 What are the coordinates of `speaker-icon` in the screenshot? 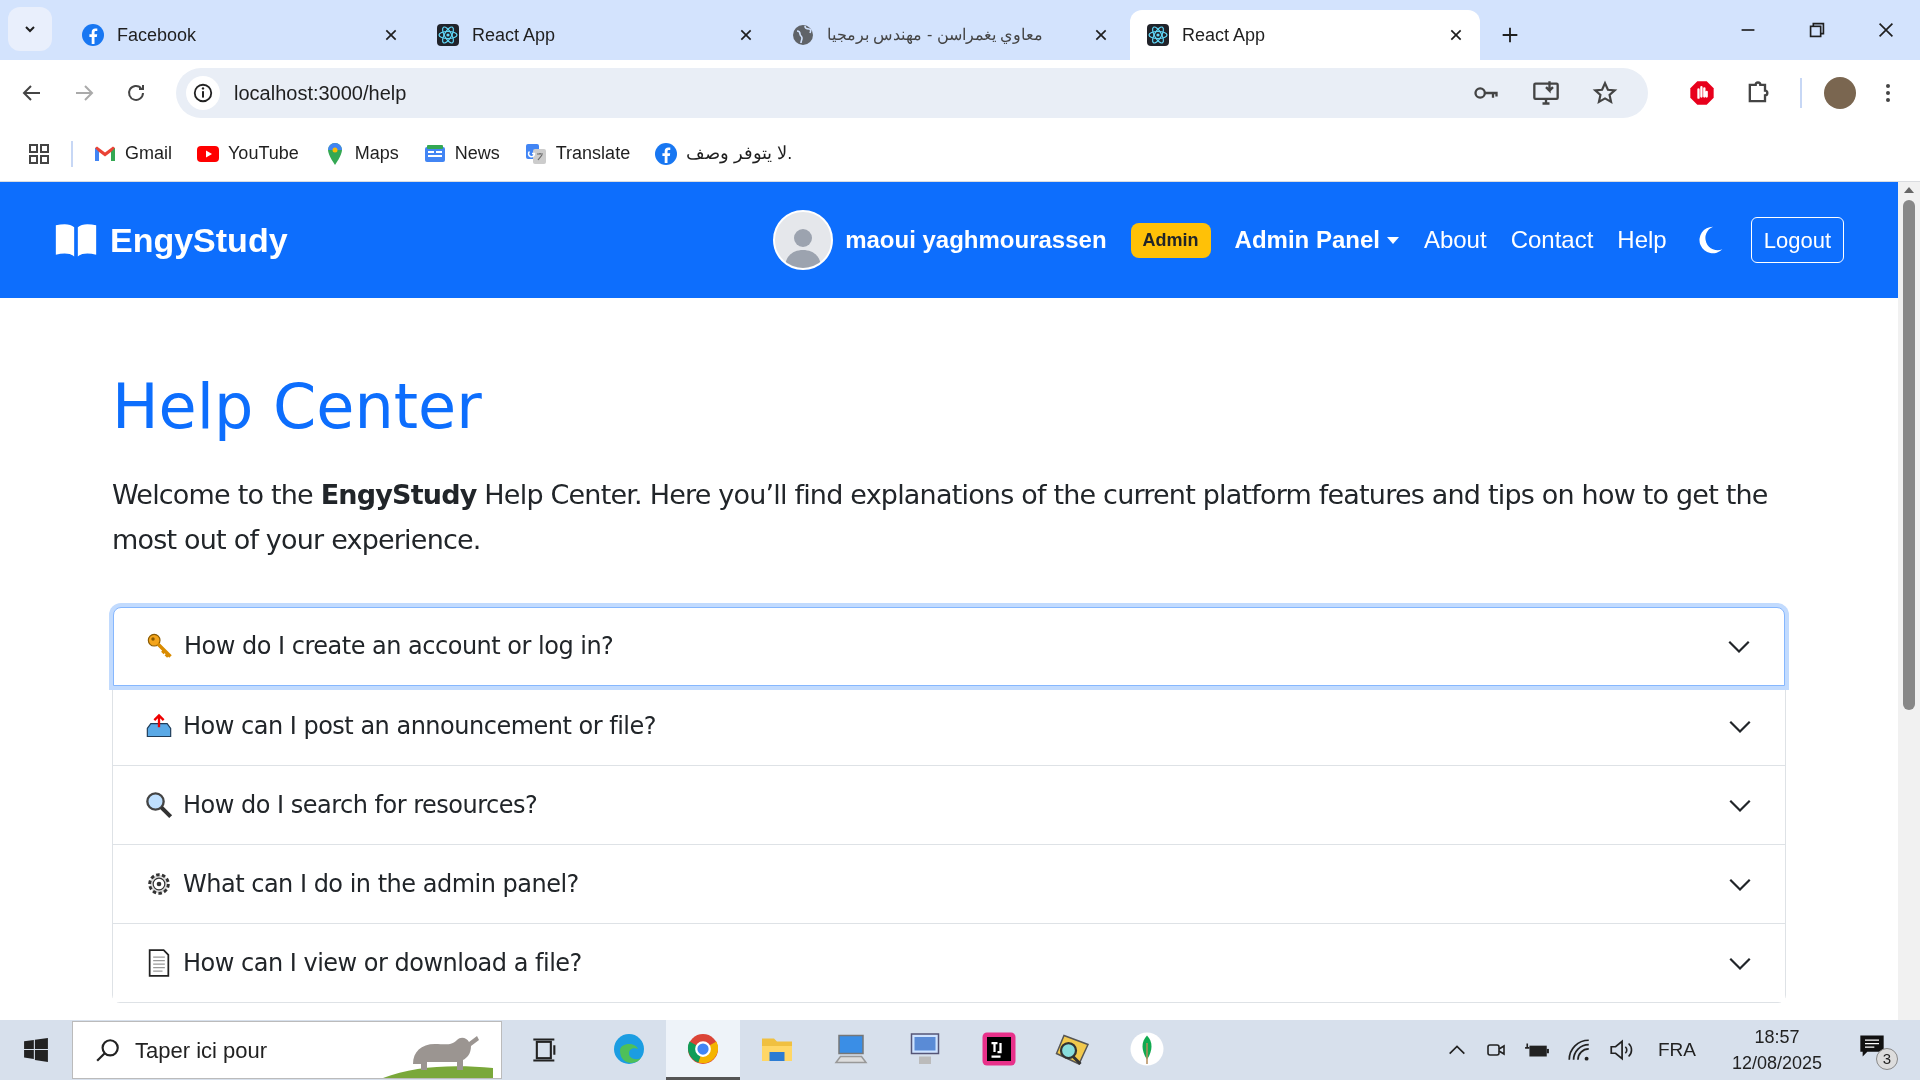 It's located at (1620, 1050).